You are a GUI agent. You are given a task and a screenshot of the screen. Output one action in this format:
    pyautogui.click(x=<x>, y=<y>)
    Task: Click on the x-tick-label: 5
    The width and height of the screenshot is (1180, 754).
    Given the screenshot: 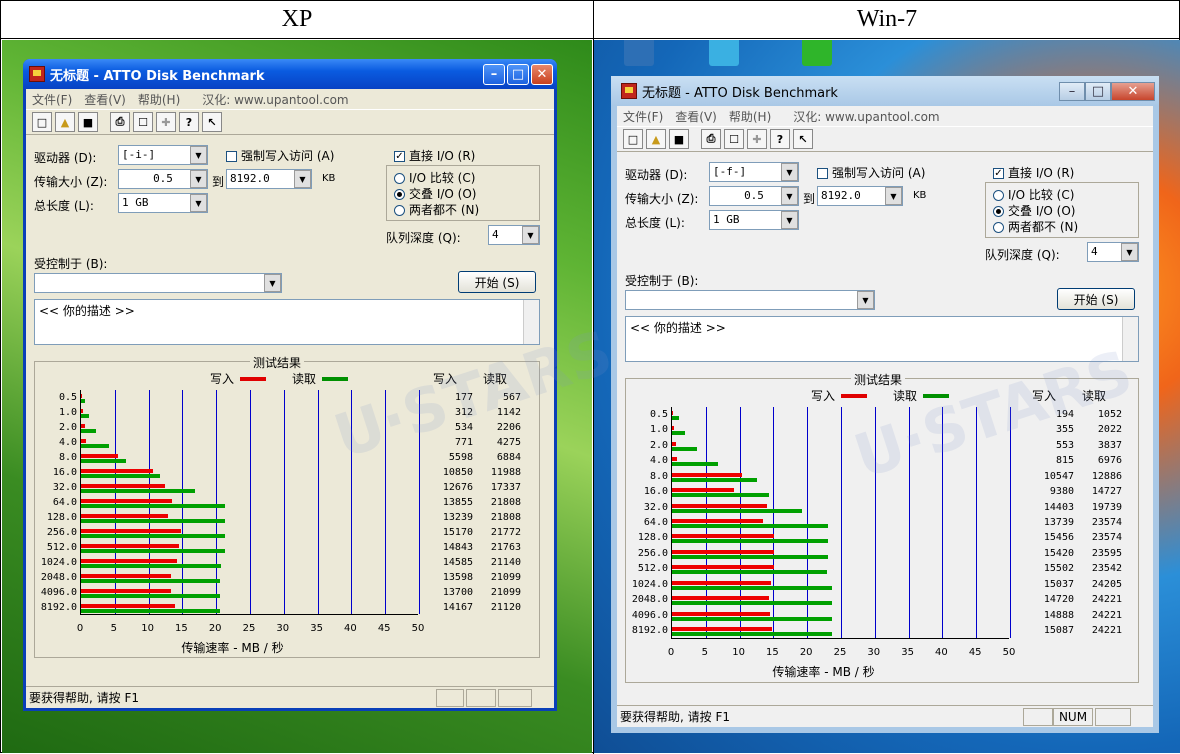 What is the action you would take?
    pyautogui.click(x=704, y=652)
    